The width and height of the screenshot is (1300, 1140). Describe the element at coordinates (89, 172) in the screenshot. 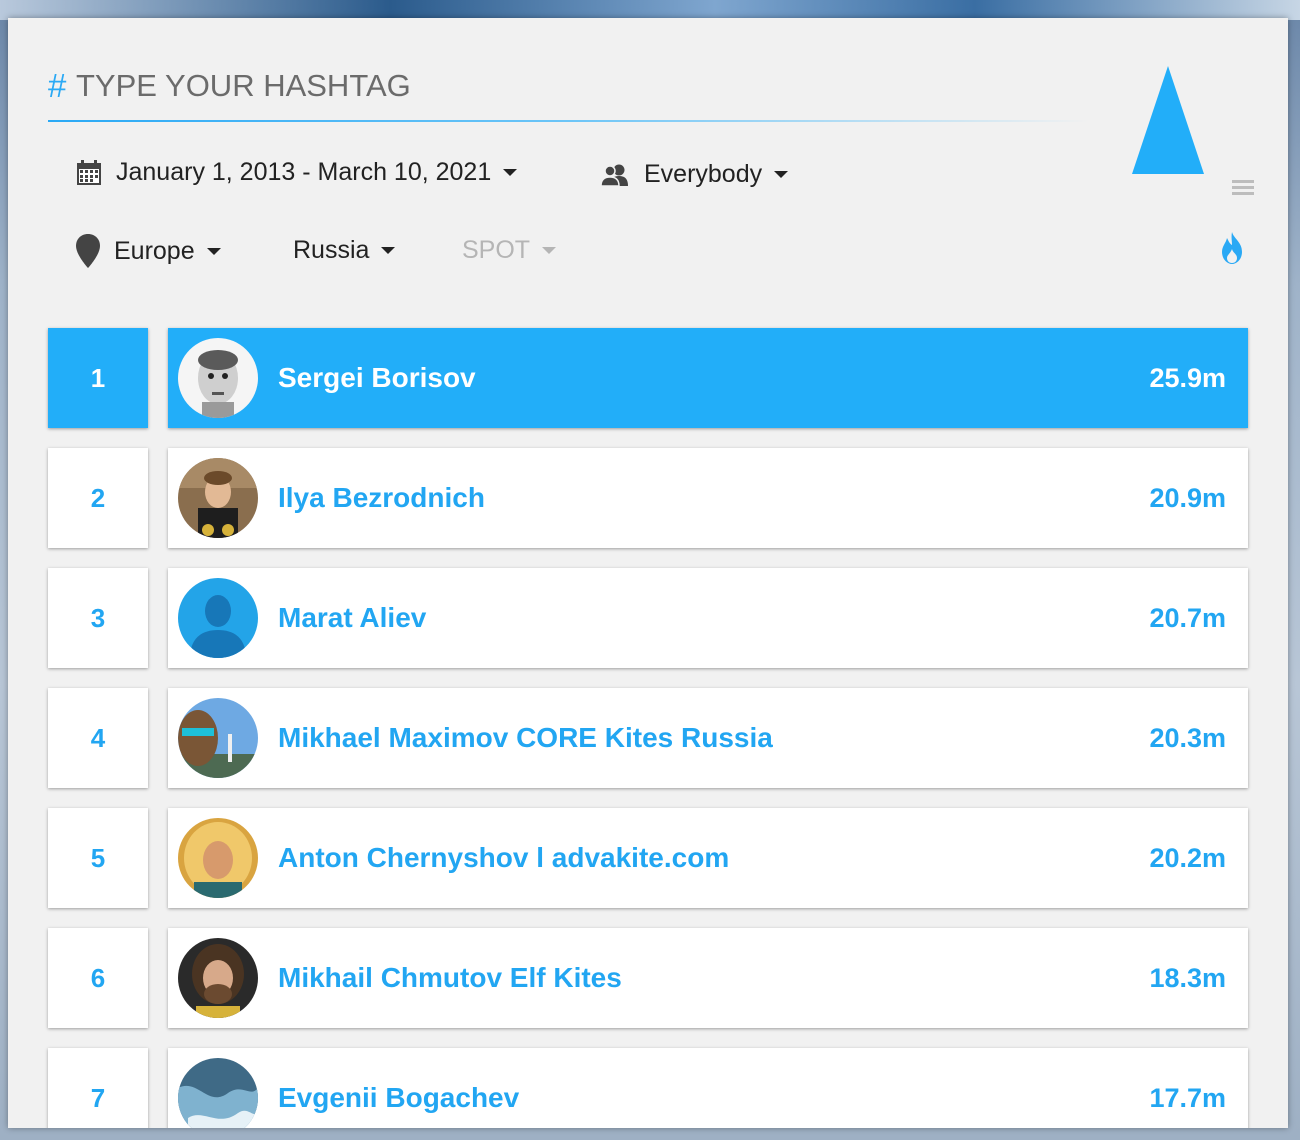

I see `calendar-icon` at that location.